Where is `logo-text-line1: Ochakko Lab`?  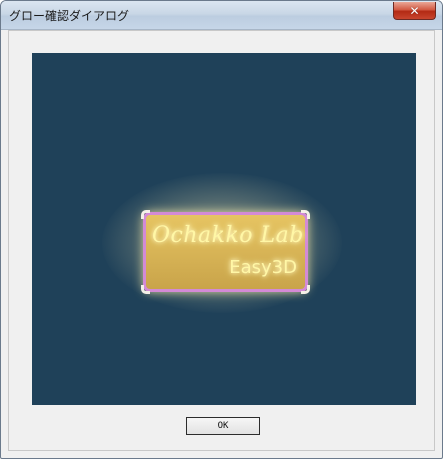 logo-text-line1: Ochakko Lab is located at coordinates (228, 235).